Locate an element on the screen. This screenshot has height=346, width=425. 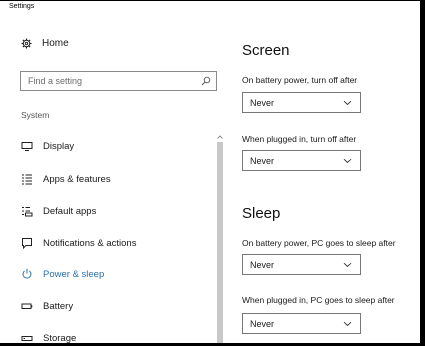
window-border-right is located at coordinates (422, 173).